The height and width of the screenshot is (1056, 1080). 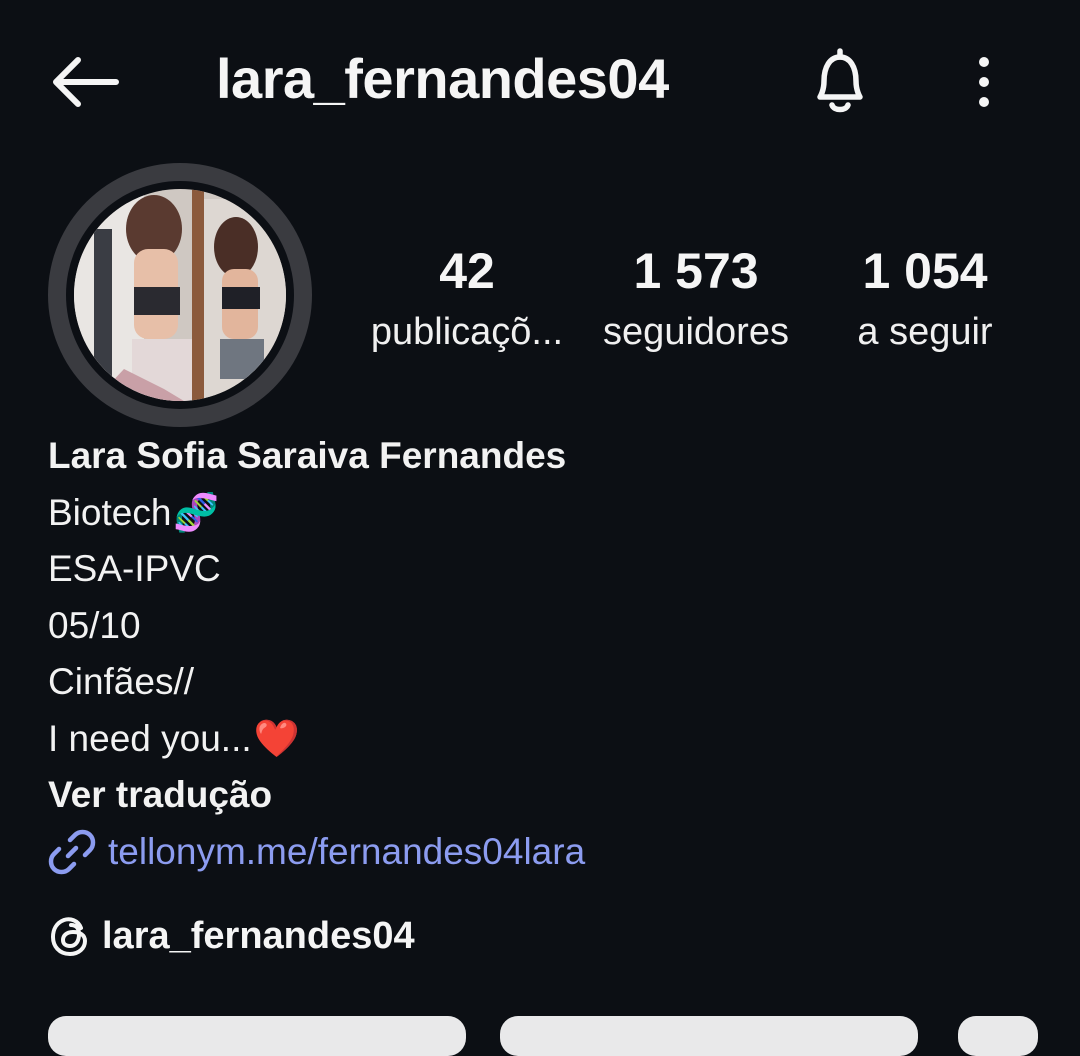 I want to click on arrow-left-icon, so click(x=86, y=82).